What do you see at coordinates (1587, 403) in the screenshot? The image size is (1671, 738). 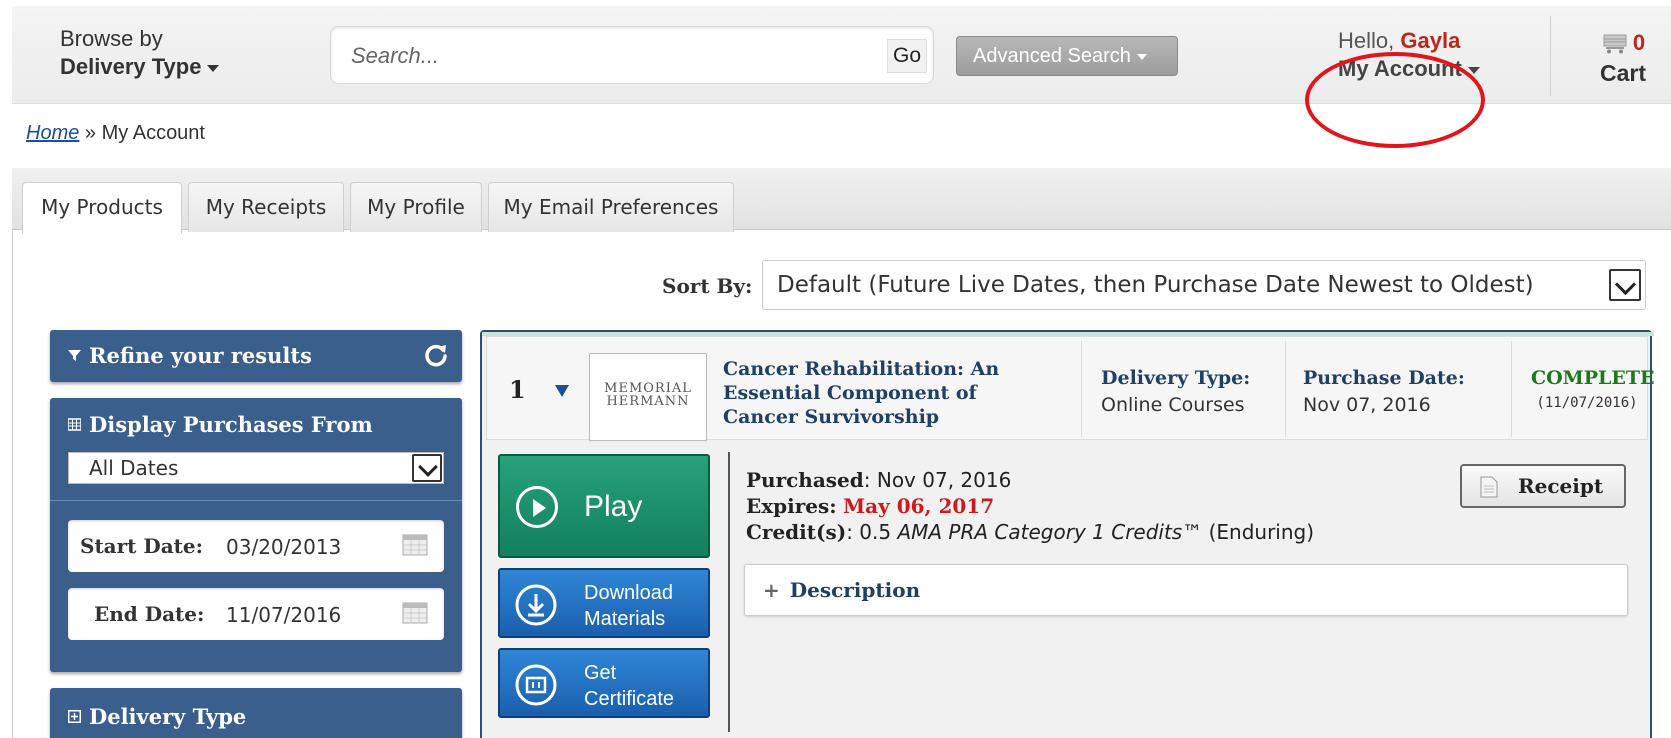 I see `status-date: (11/07/2016)` at bounding box center [1587, 403].